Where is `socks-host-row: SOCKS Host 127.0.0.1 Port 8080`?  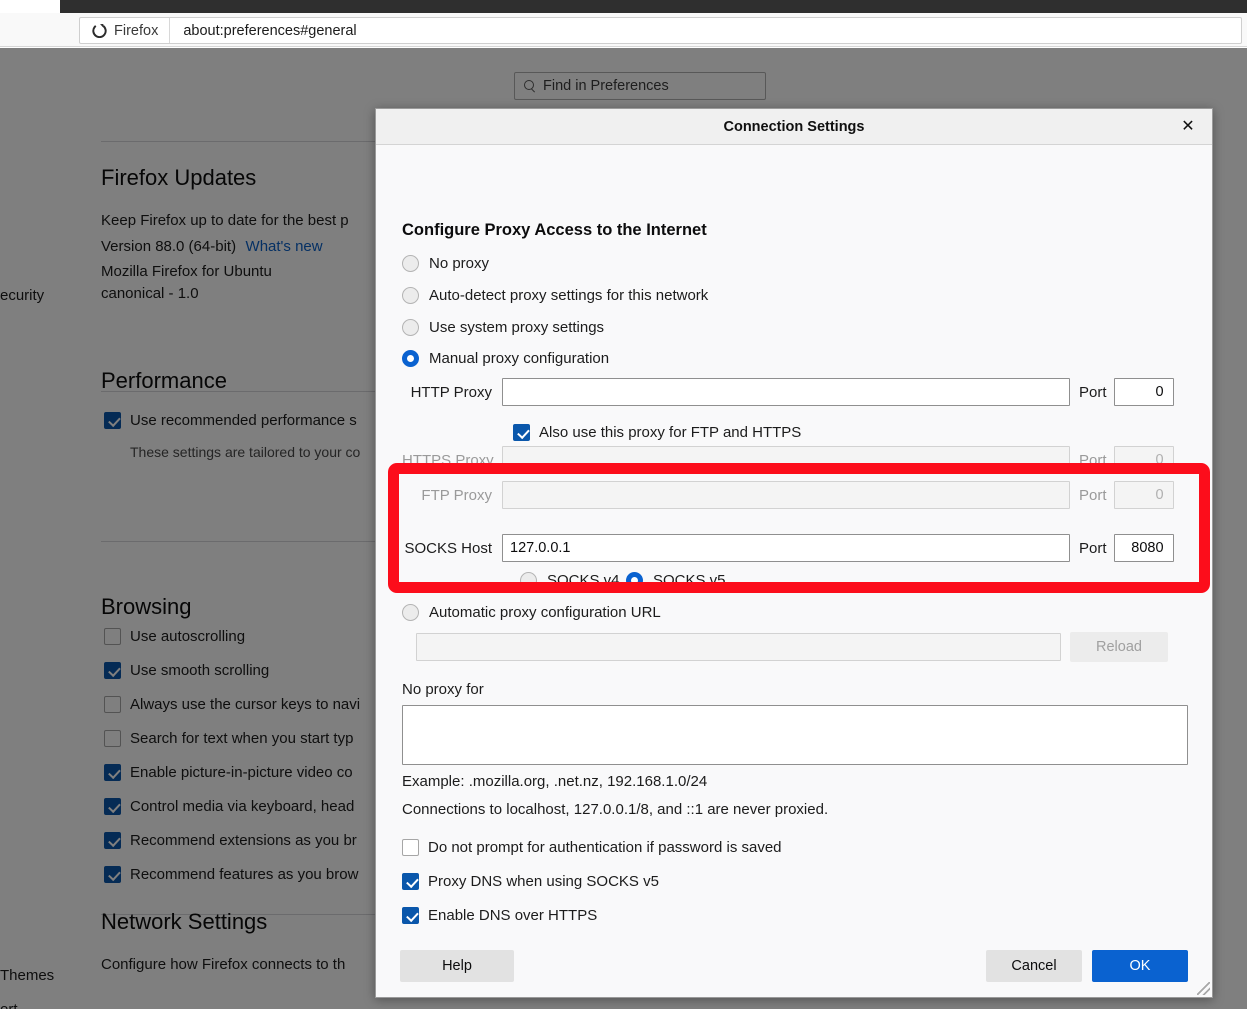
socks-host-row: SOCKS Host 127.0.0.1 Port 8080 is located at coordinates (795, 548).